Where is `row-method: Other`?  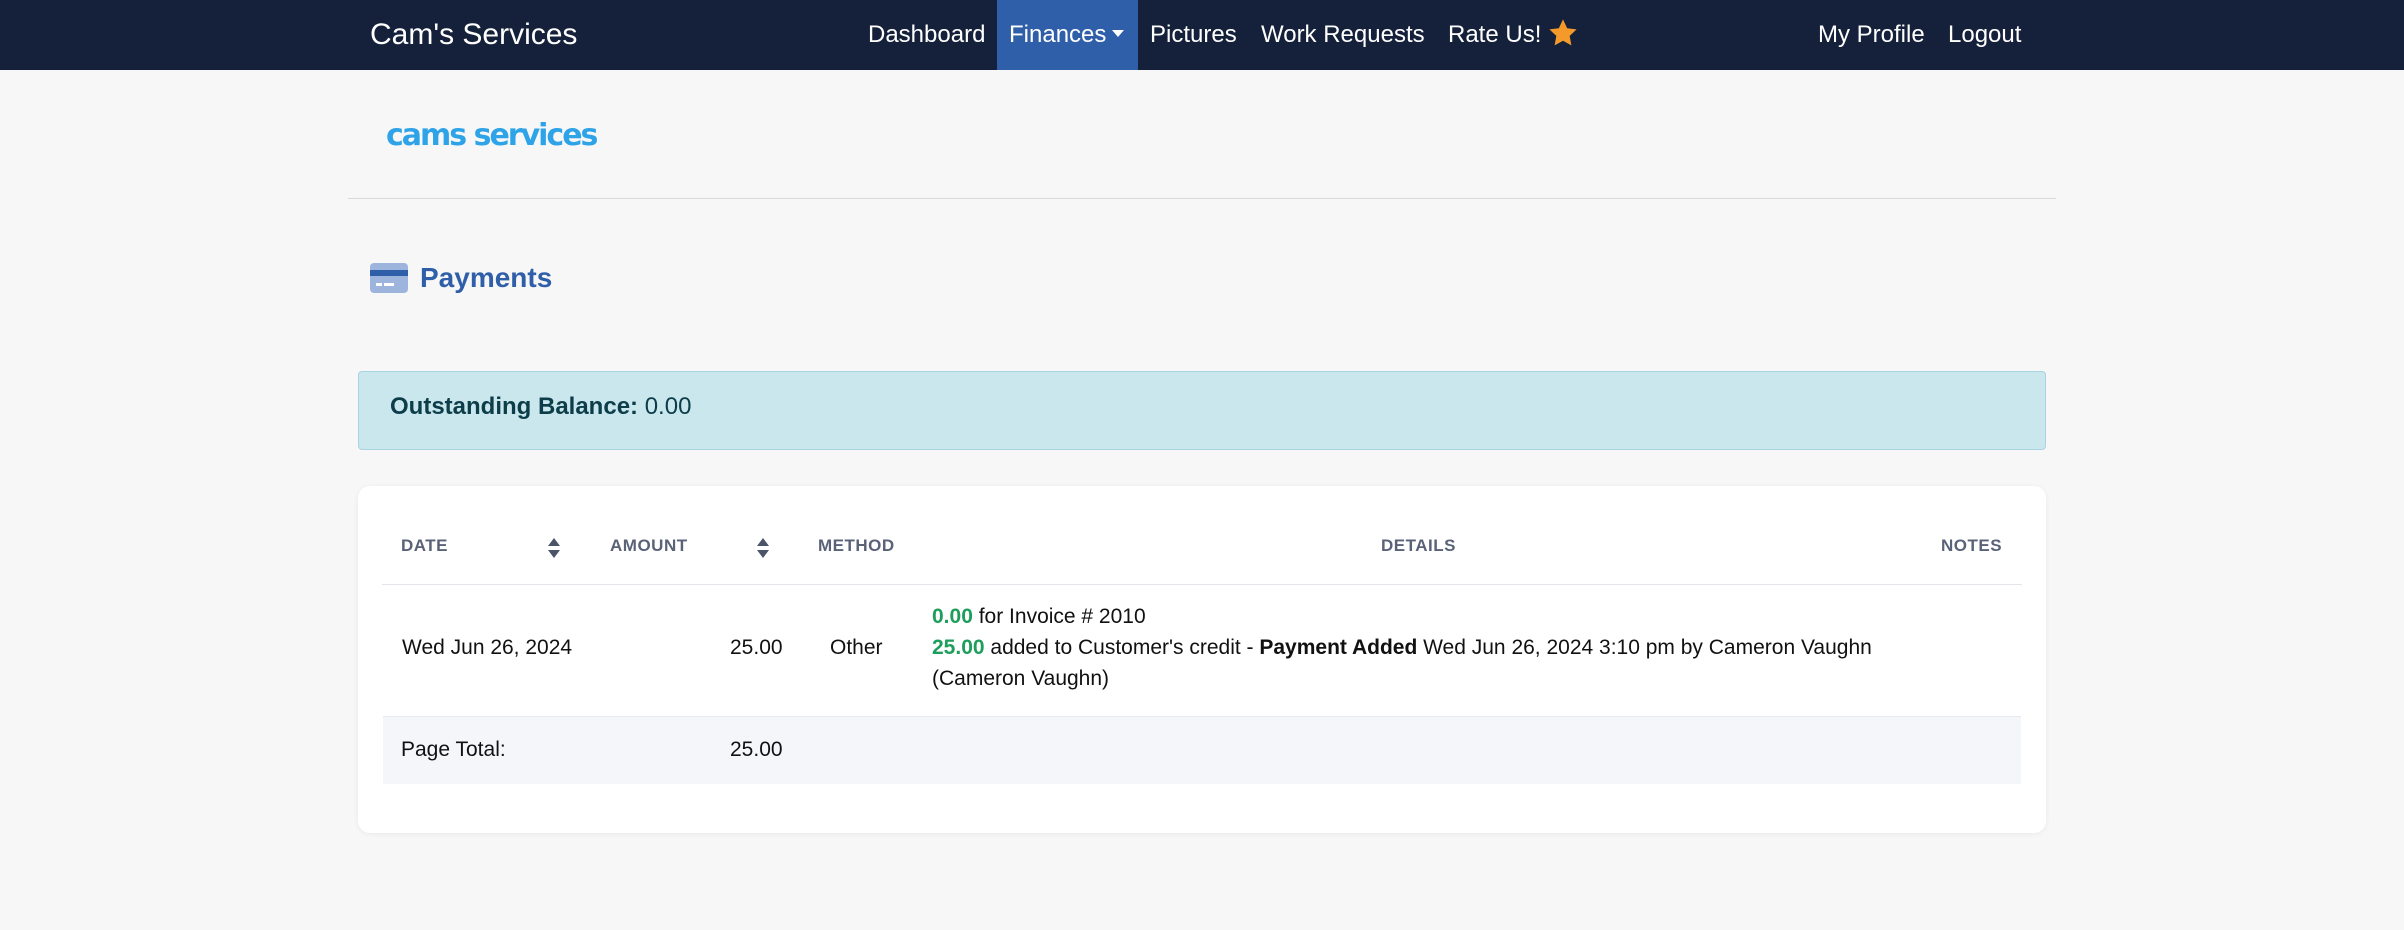
row-method: Other is located at coordinates (856, 647).